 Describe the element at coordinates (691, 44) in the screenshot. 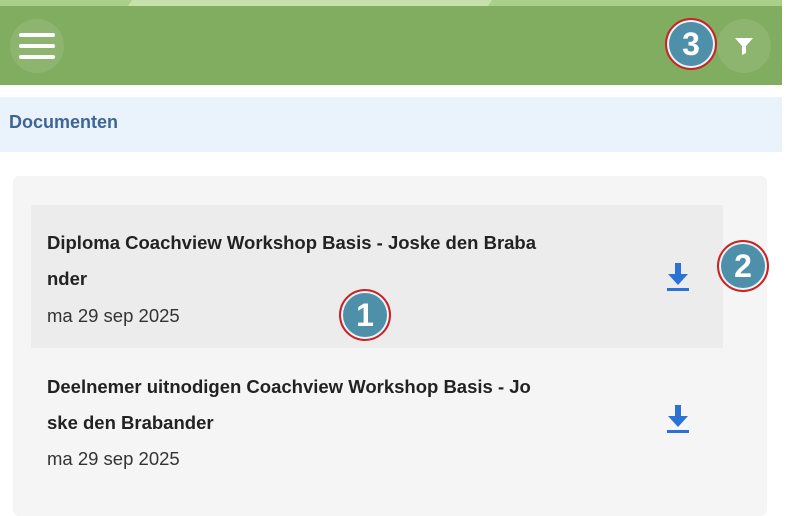

I see `annotation-marker-3: 3` at that location.